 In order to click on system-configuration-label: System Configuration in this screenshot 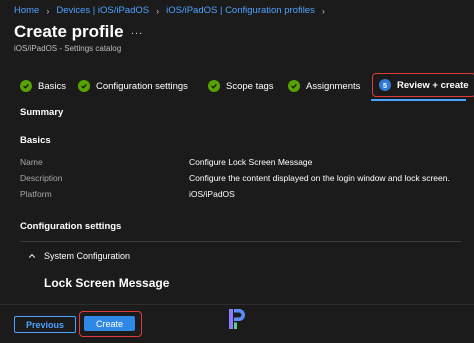, I will do `click(87, 256)`.